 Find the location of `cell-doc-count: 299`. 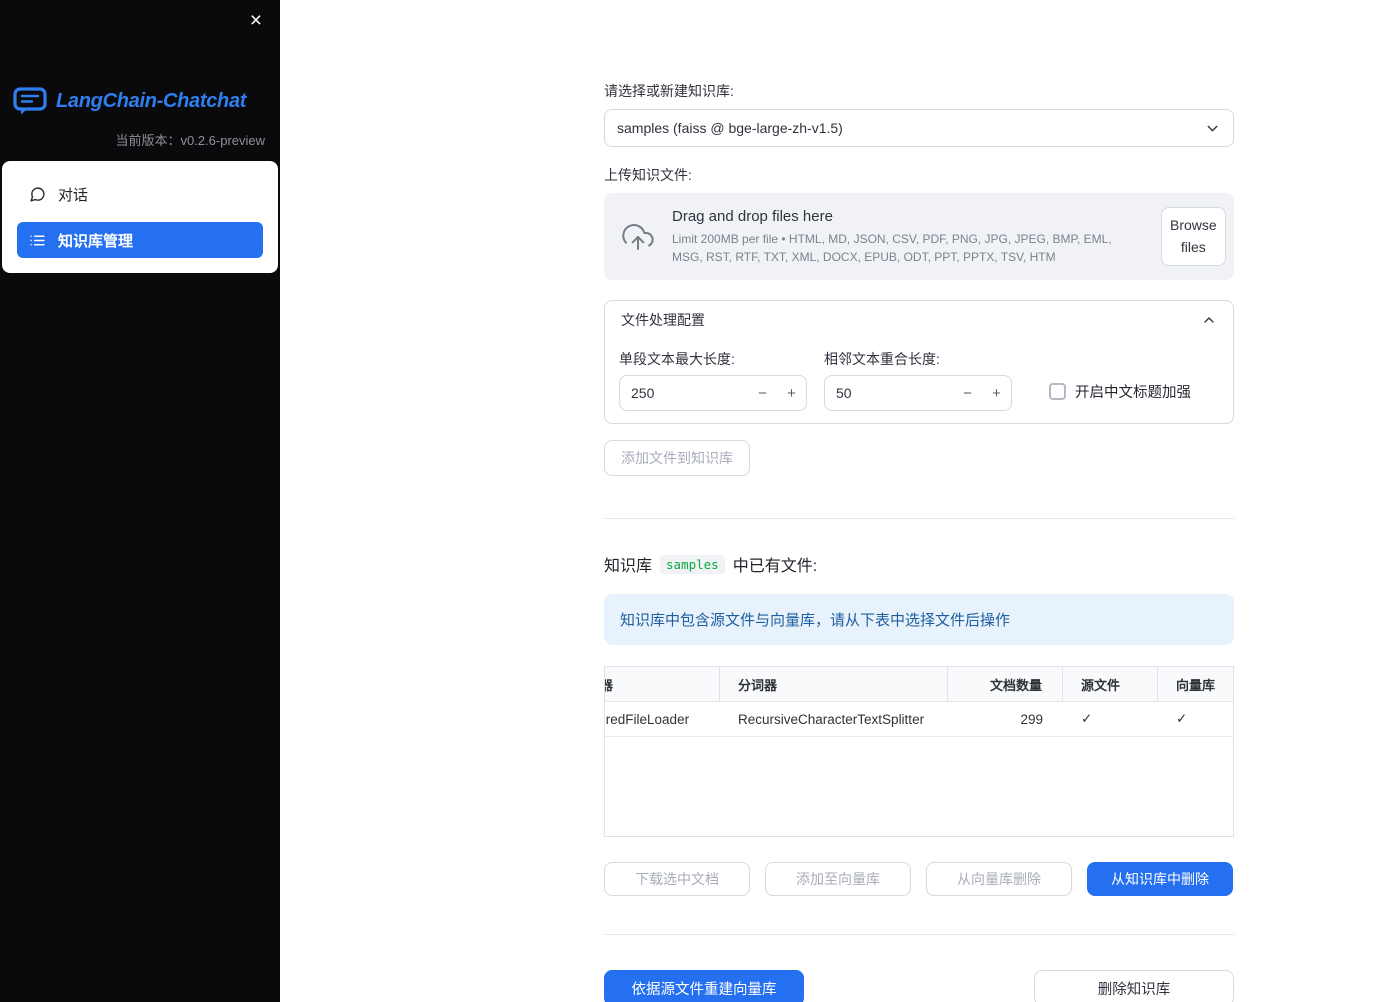

cell-doc-count: 299 is located at coordinates (1005, 720).